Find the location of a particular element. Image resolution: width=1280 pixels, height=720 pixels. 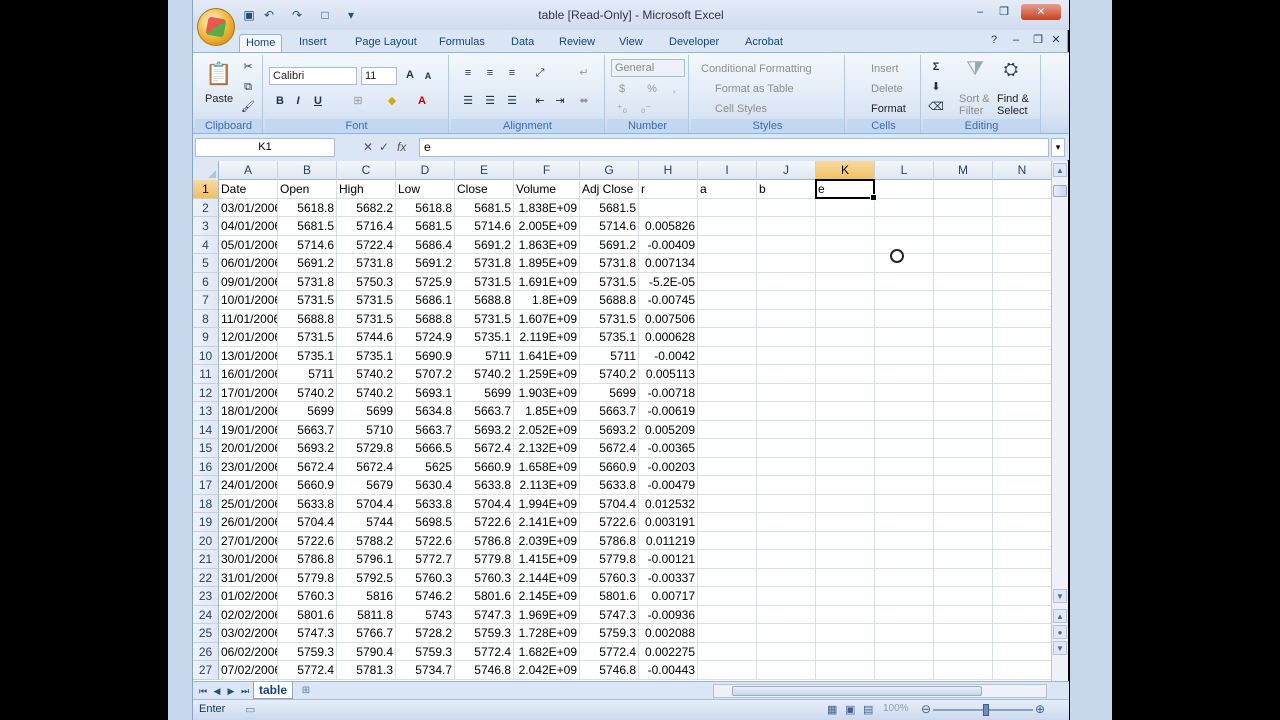

cell-b8: 5688.8 is located at coordinates (307, 318).